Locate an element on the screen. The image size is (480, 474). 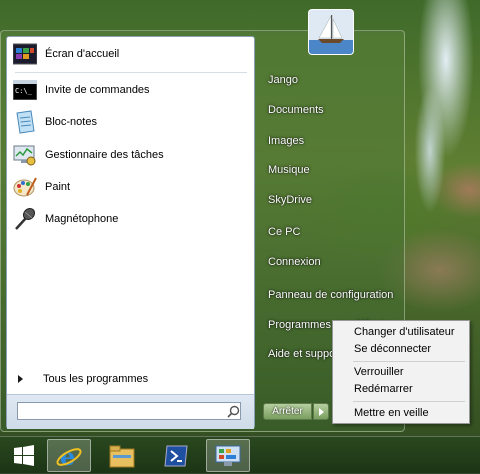
taskbar-control-panel is located at coordinates (228, 455).